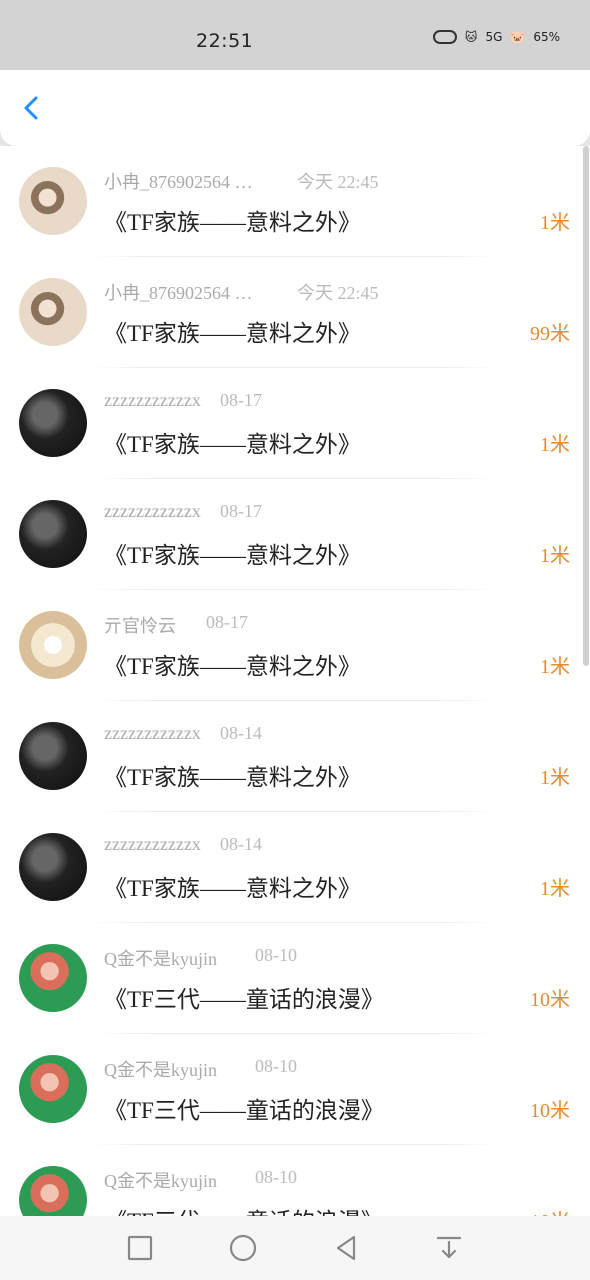 This screenshot has height=1280, width=590. I want to click on vr-mask-icon, so click(444, 37).